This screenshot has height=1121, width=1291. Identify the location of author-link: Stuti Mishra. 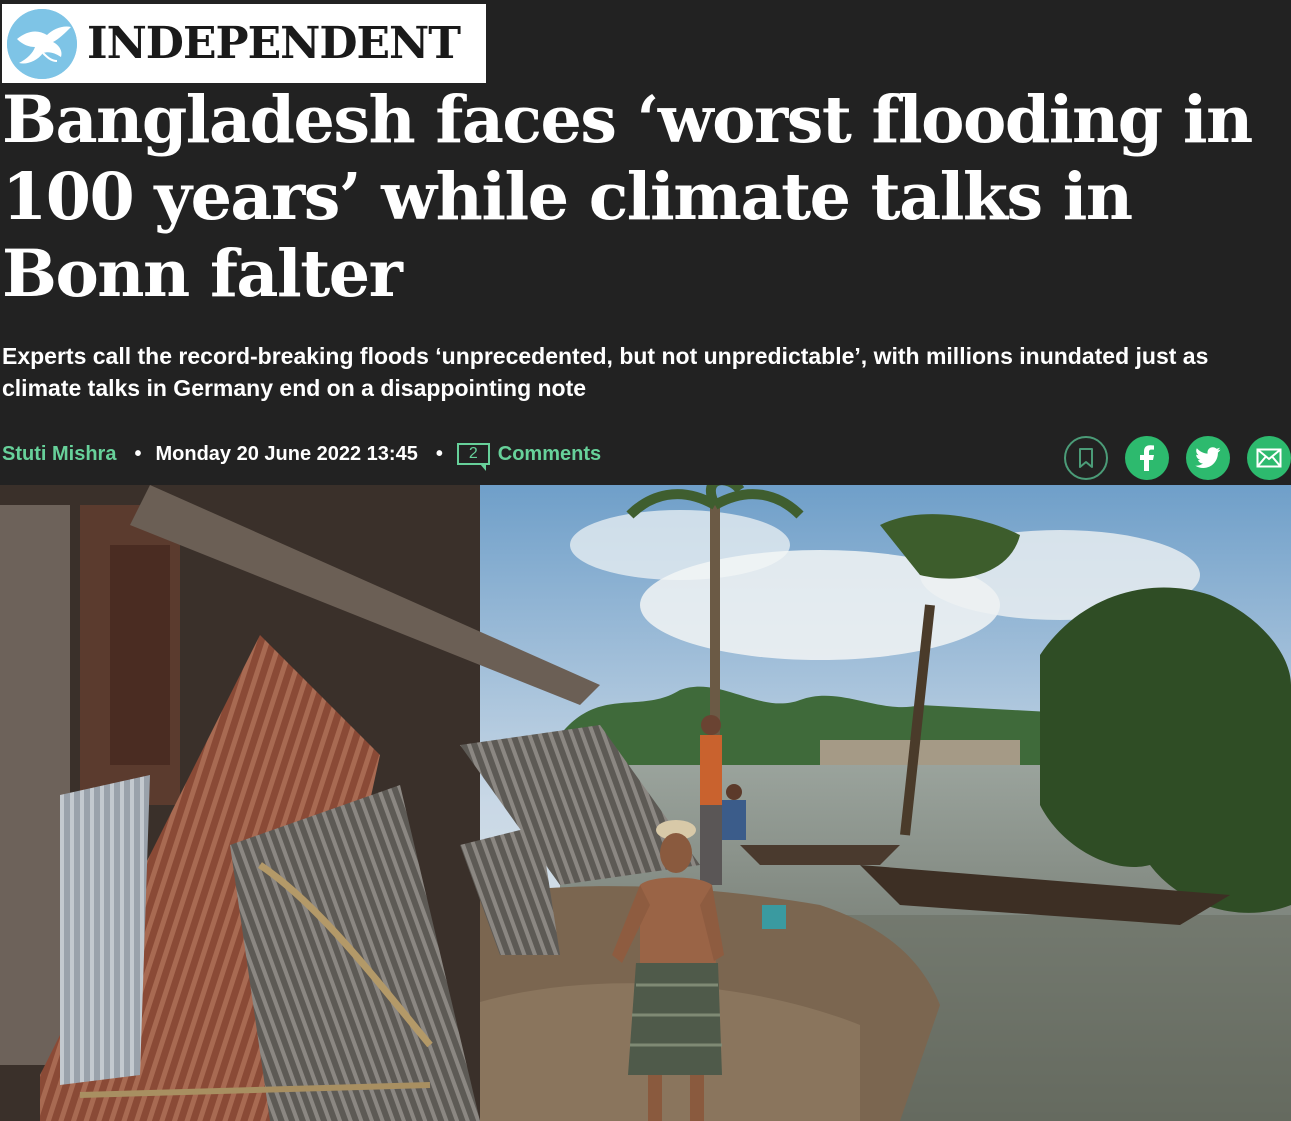
(59, 454).